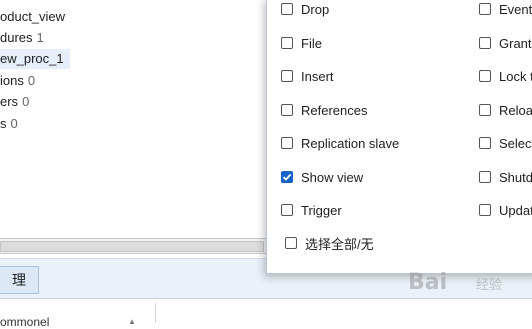  I want to click on select-all-none: 选择全部/无, so click(329, 243).